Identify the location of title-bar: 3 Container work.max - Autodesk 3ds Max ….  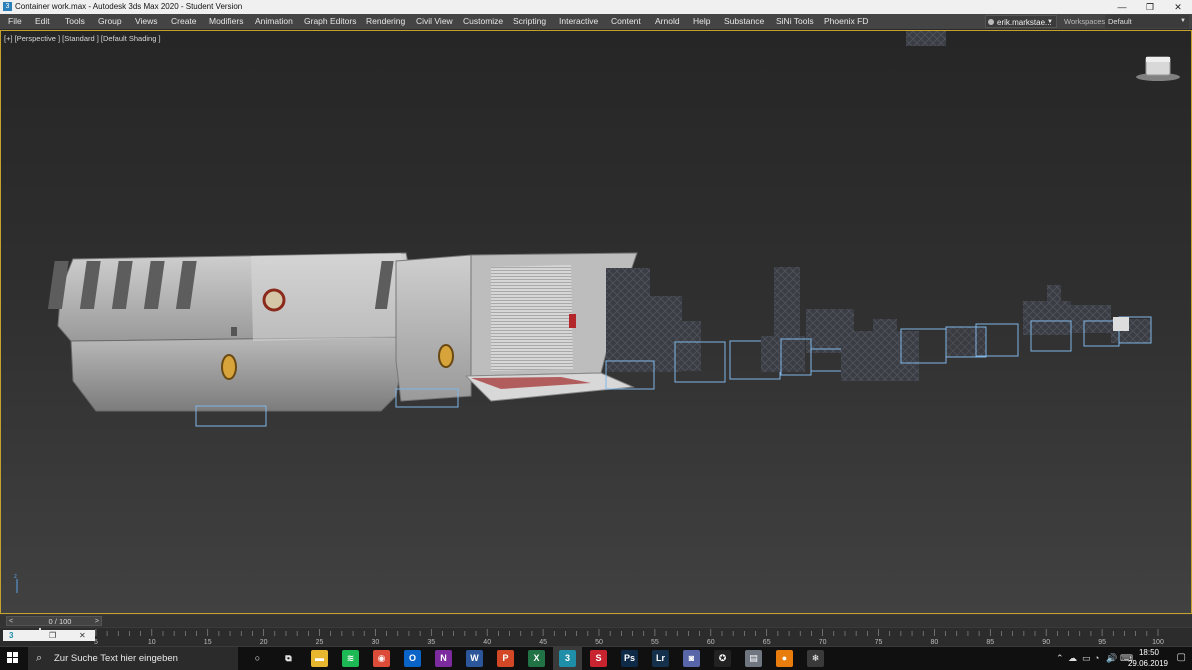
(596, 7).